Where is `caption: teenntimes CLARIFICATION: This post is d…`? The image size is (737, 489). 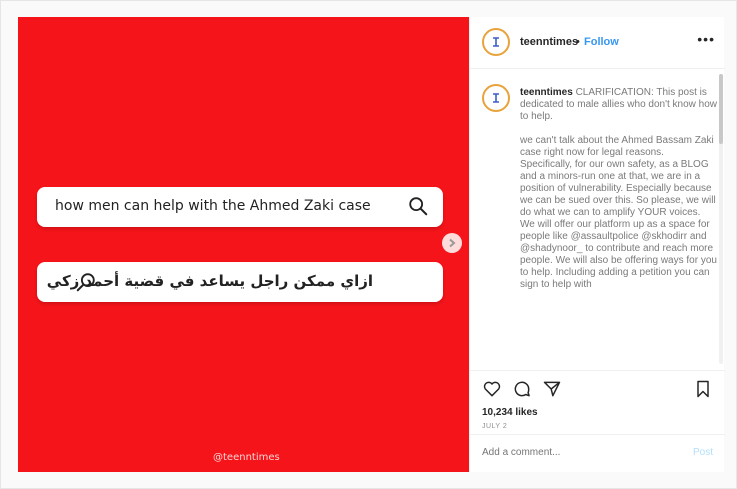 caption: teenntimes CLARIFICATION: This post is d… is located at coordinates (619, 195).